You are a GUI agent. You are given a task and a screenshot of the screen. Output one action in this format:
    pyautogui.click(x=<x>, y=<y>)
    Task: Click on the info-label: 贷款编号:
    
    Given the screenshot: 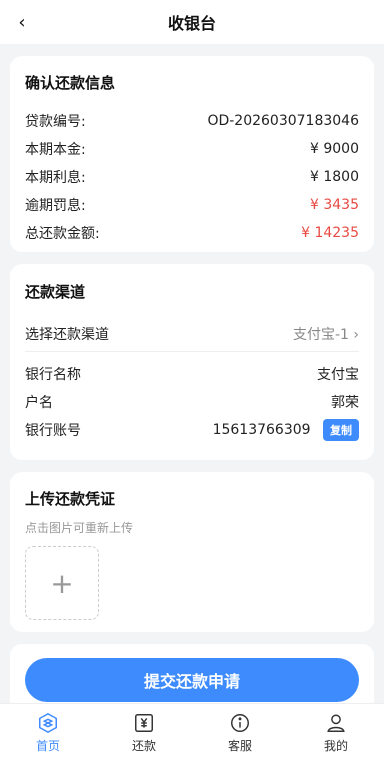 What is the action you would take?
    pyautogui.click(x=55, y=122)
    